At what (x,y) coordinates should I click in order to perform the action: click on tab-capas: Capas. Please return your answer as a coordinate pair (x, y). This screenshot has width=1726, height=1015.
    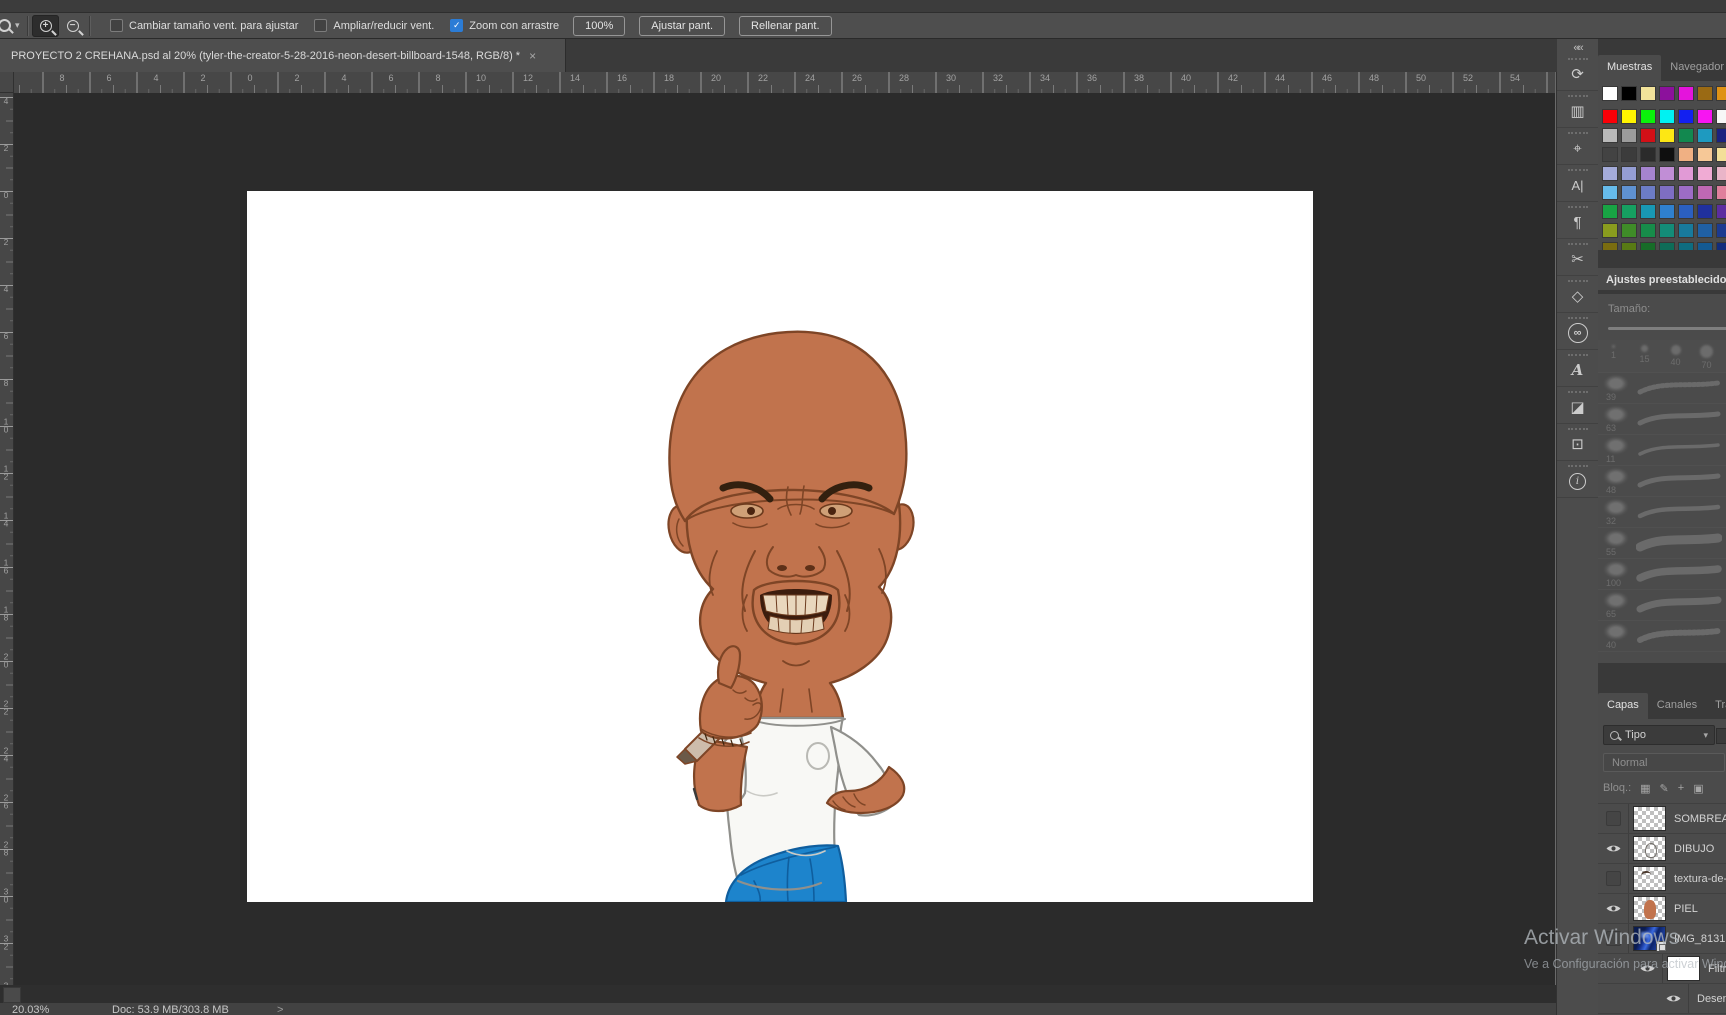
    Looking at the image, I should click on (1623, 706).